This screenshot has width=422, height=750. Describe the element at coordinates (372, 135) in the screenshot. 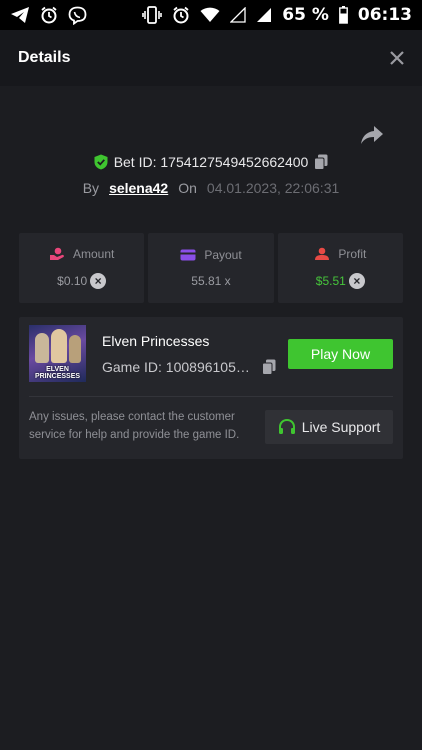

I see `share-icon` at that location.